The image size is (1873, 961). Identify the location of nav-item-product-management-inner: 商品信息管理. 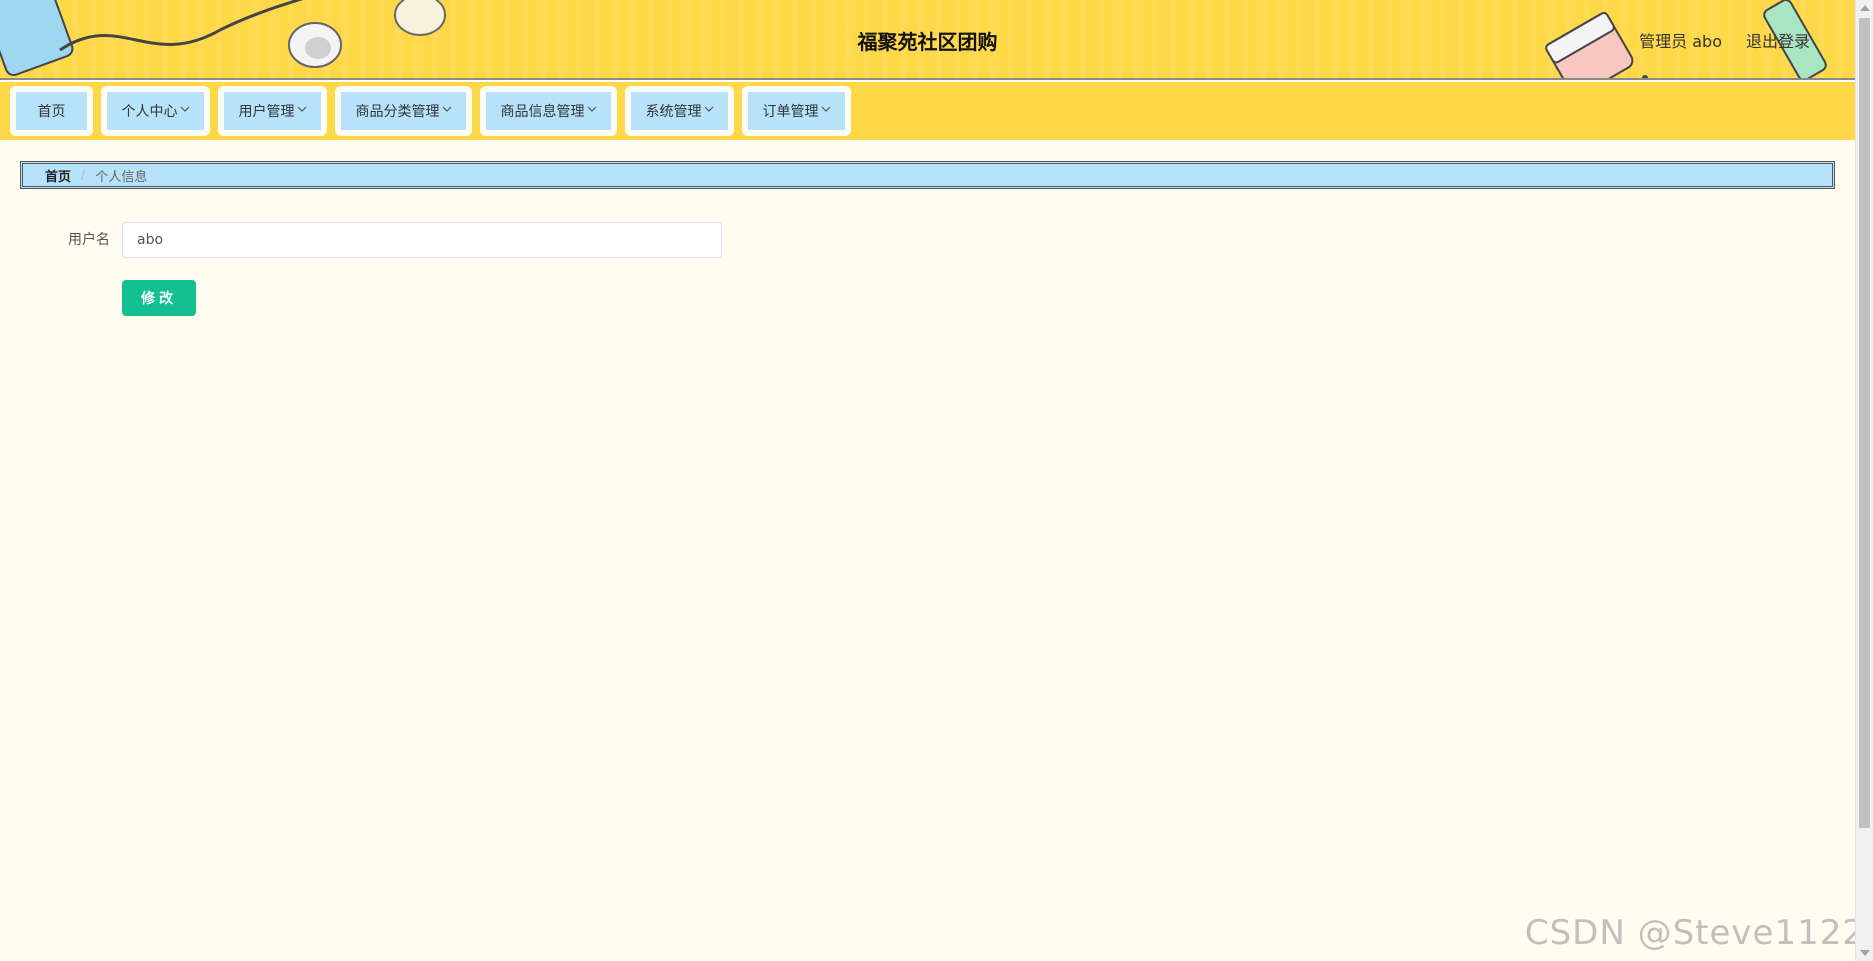
(548, 111).